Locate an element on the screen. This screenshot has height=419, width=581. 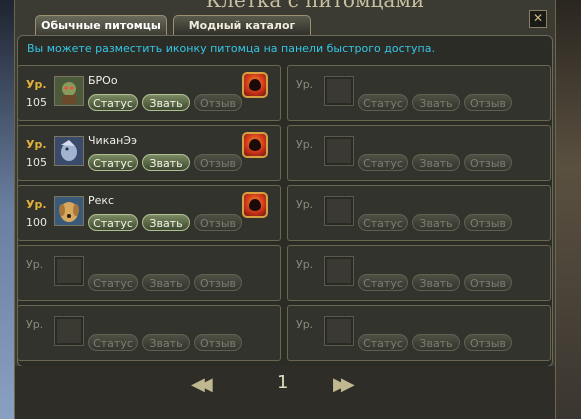
pet-slot-5: Ур. 100 Рекс Статус Звать Отзыв is located at coordinates (149, 213).